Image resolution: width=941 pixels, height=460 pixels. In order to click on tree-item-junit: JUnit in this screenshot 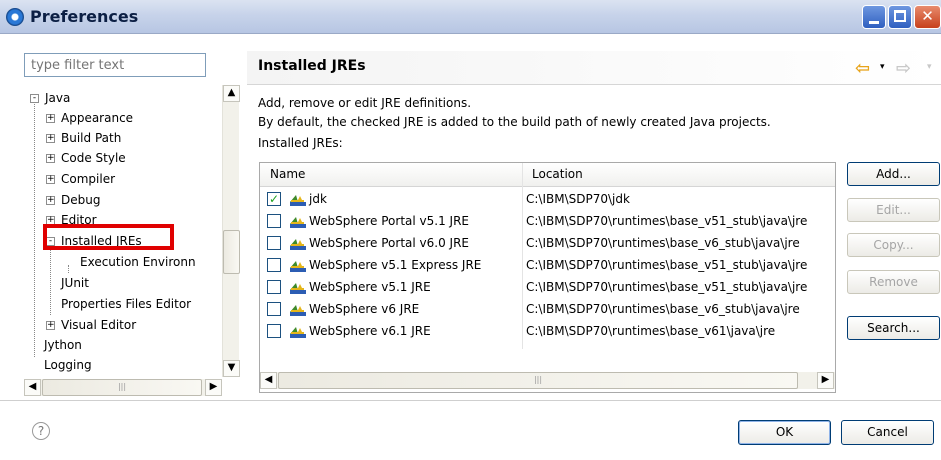, I will do `click(75, 283)`.